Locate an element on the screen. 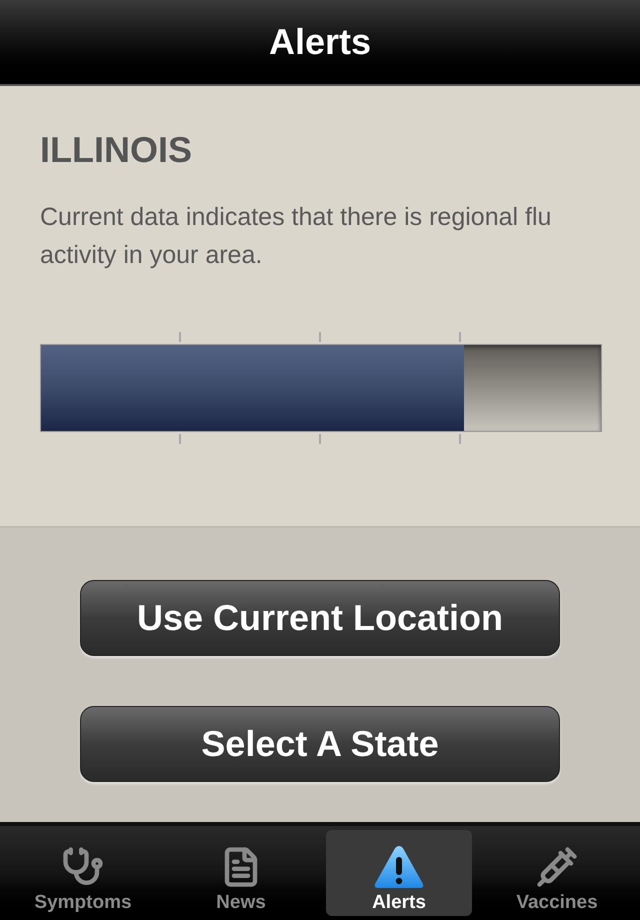 This screenshot has height=920, width=640. activity-message: Current data indicates that there is regional flu activity in your area. is located at coordinates (296, 236).